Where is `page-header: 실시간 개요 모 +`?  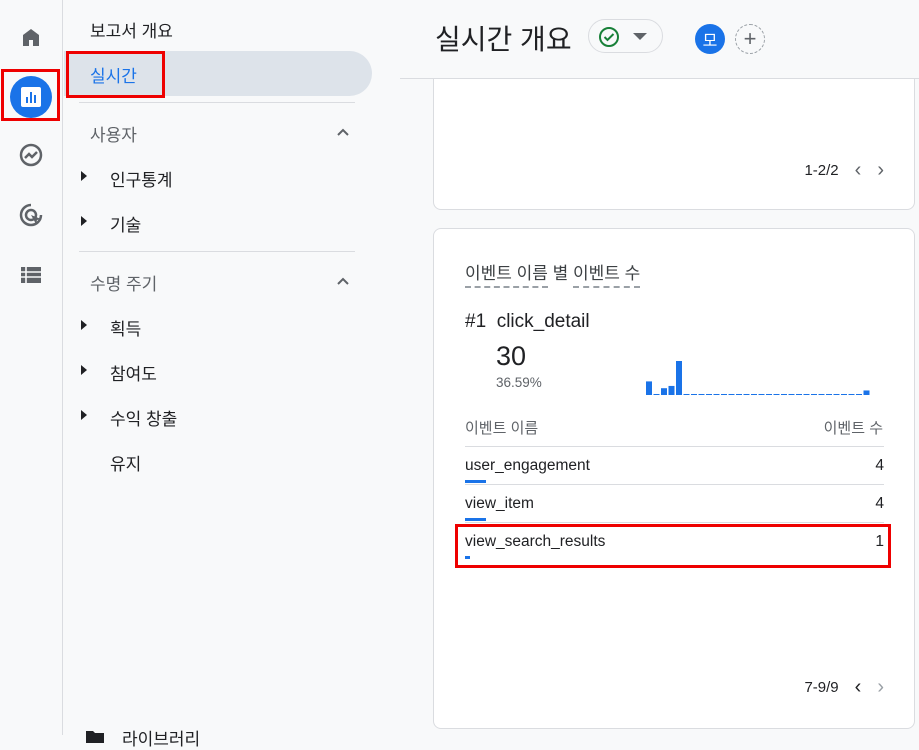
page-header: 실시간 개요 모 + is located at coordinates (659, 39).